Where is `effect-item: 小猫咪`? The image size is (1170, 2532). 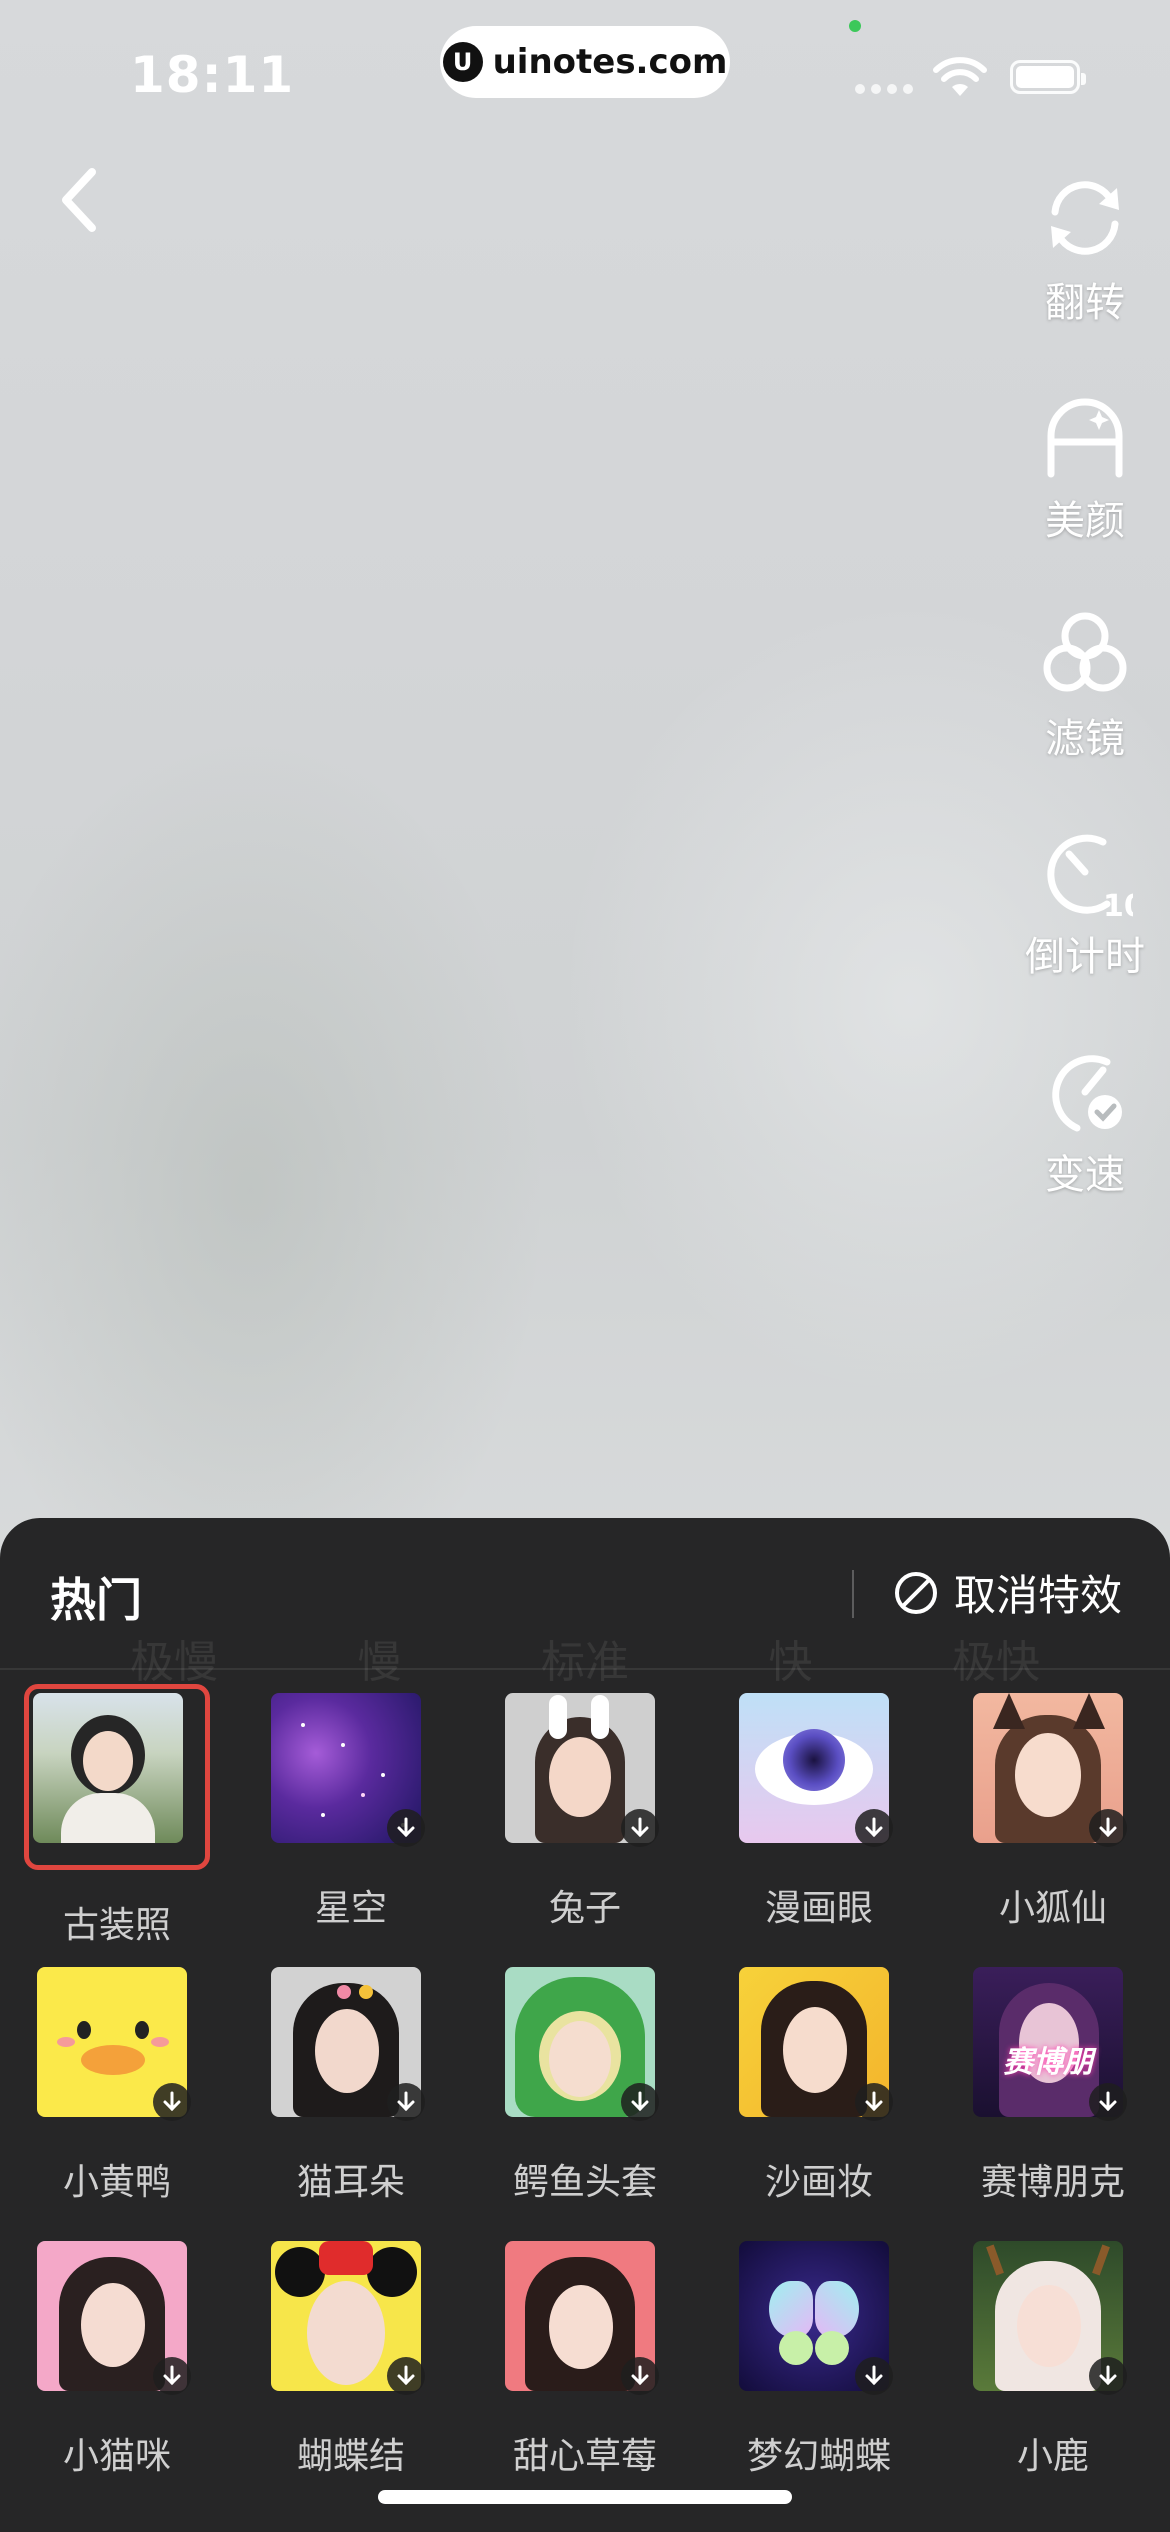 effect-item: 小猫咪 is located at coordinates (117, 2360).